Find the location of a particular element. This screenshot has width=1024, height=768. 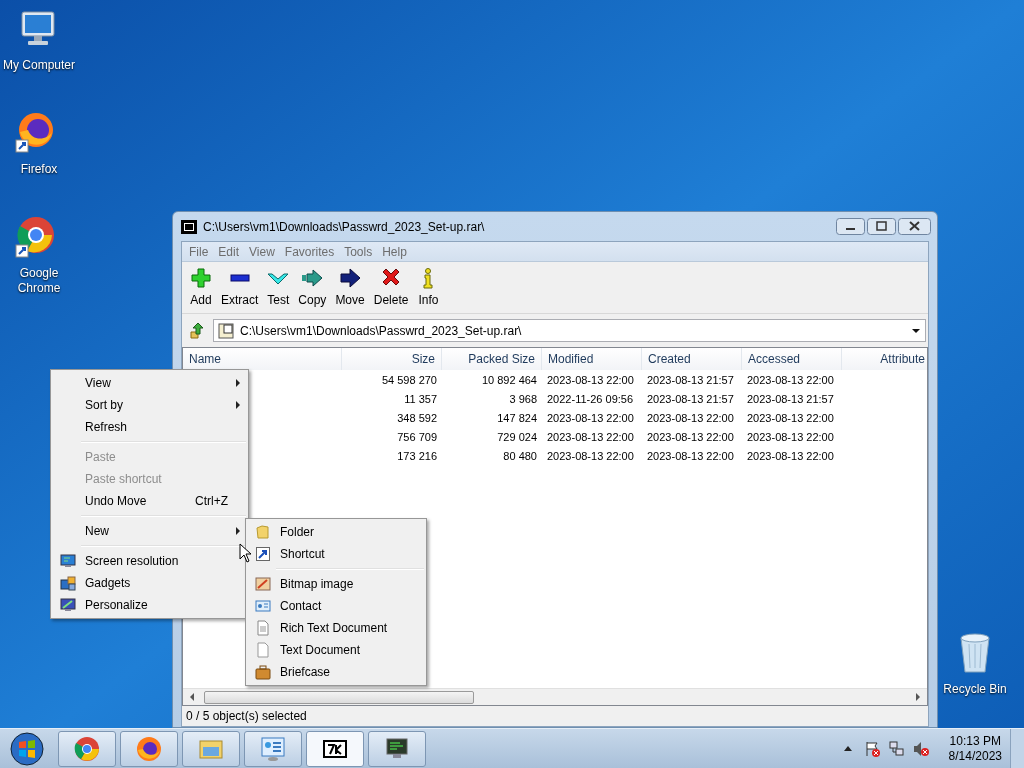

toolbar-button: Copy is located at coordinates (312, 287).